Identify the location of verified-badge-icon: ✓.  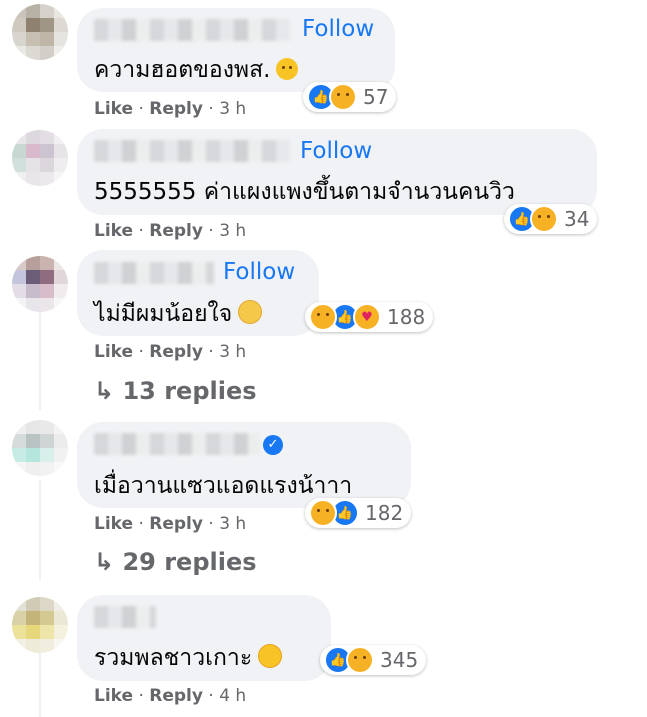
(273, 445).